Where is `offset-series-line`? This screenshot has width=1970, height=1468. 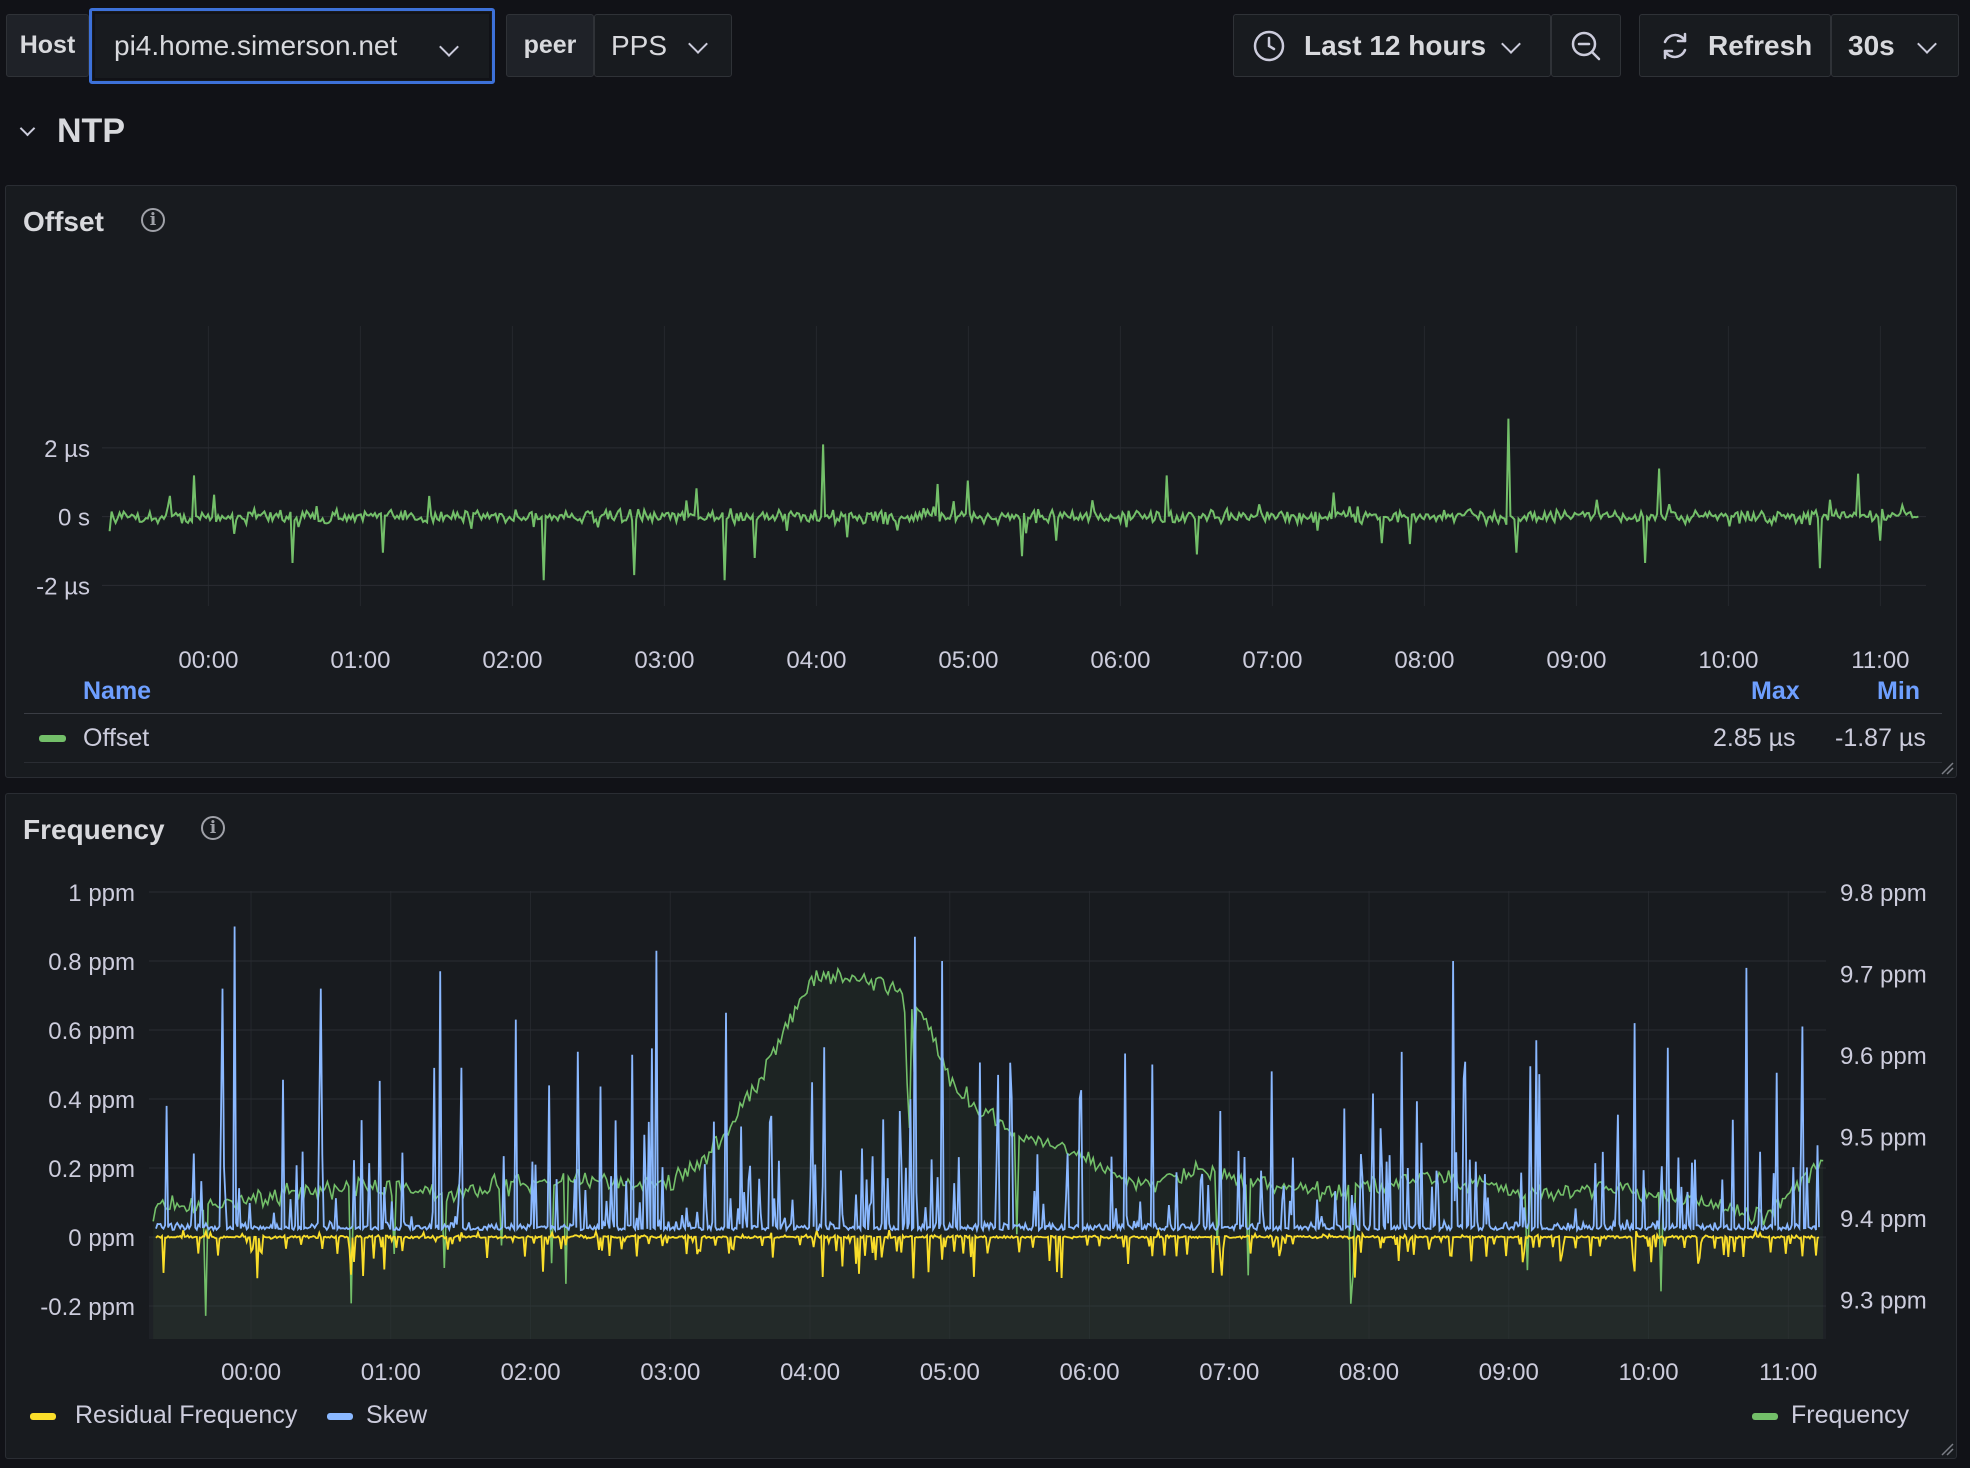
offset-series-line is located at coordinates (1013, 499).